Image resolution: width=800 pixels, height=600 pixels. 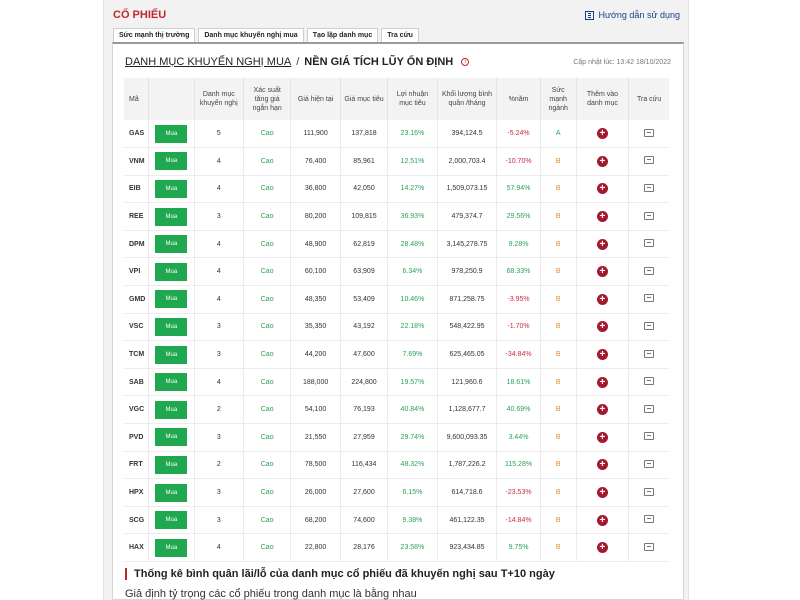 What do you see at coordinates (137, 465) in the screenshot?
I see `stock-code: FRT` at bounding box center [137, 465].